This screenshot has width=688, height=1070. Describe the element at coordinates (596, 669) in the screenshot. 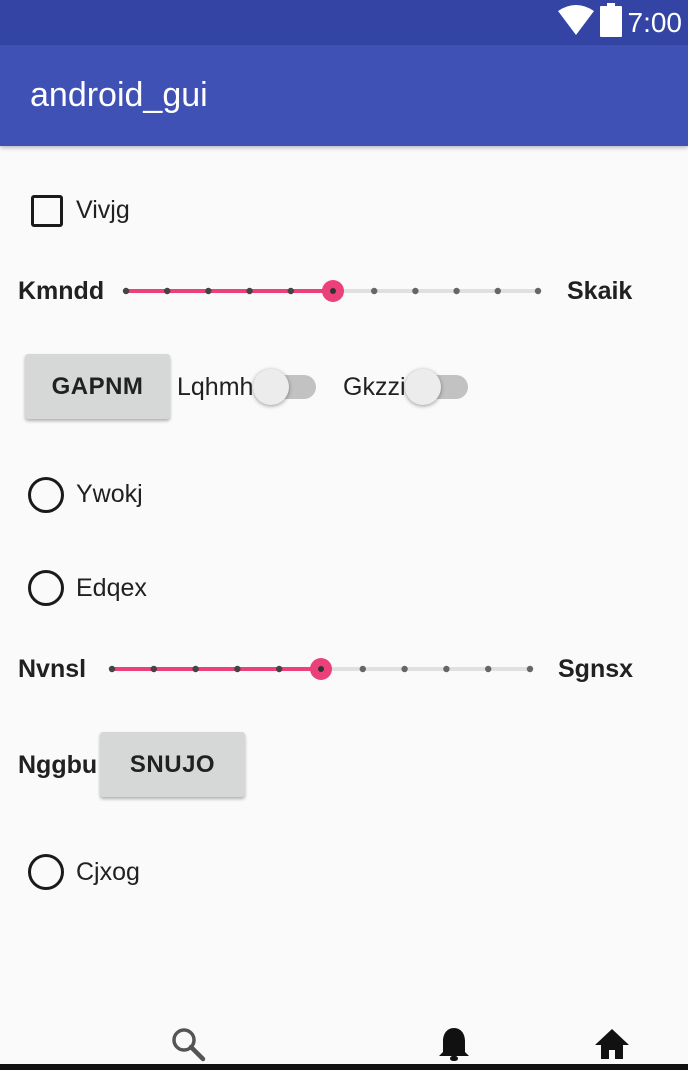

I see `slider2-end-label: Sgnsx` at that location.